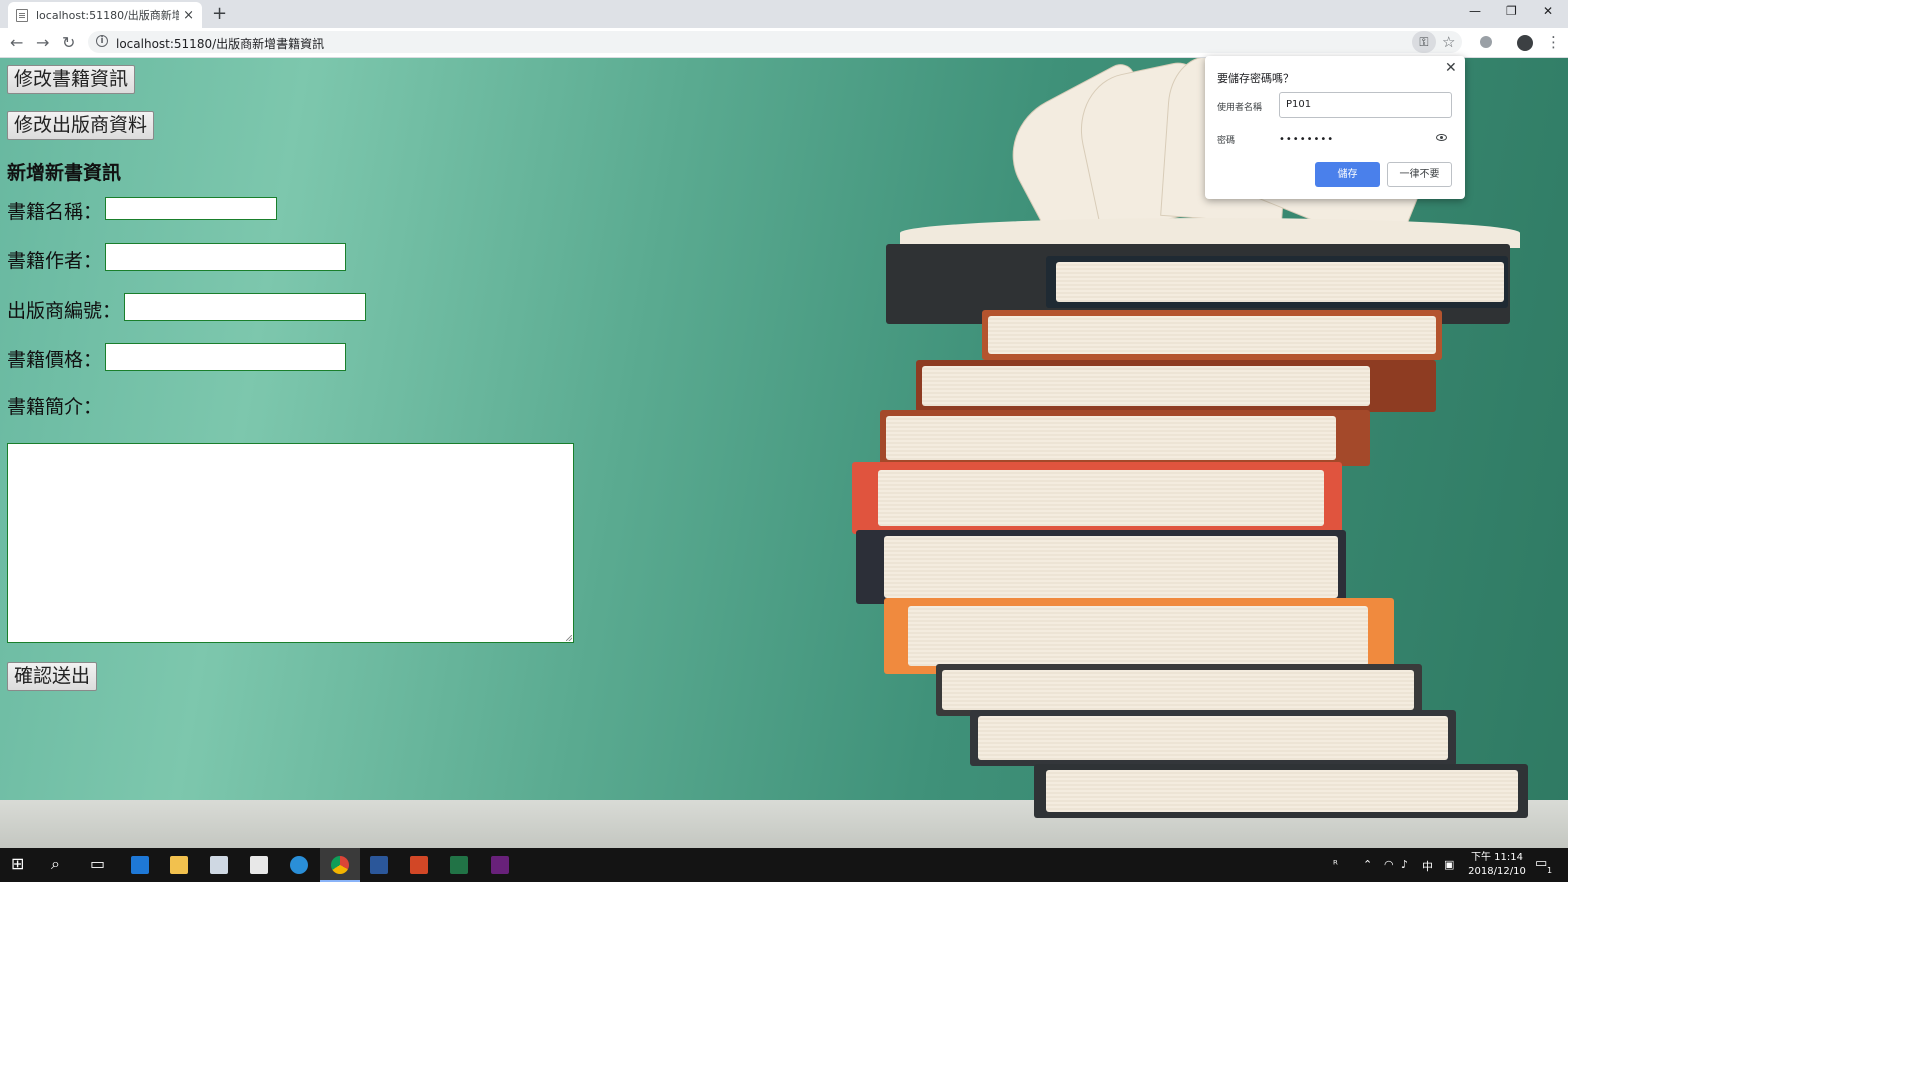 The image size is (1920, 1080). What do you see at coordinates (64, 173) in the screenshot?
I see `section-heading: 新增新書資訊` at bounding box center [64, 173].